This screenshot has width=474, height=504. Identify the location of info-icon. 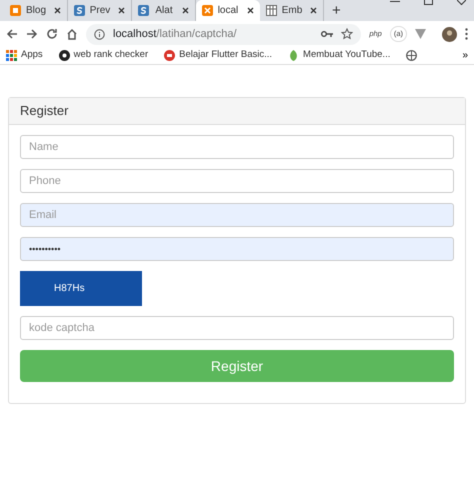
(99, 34).